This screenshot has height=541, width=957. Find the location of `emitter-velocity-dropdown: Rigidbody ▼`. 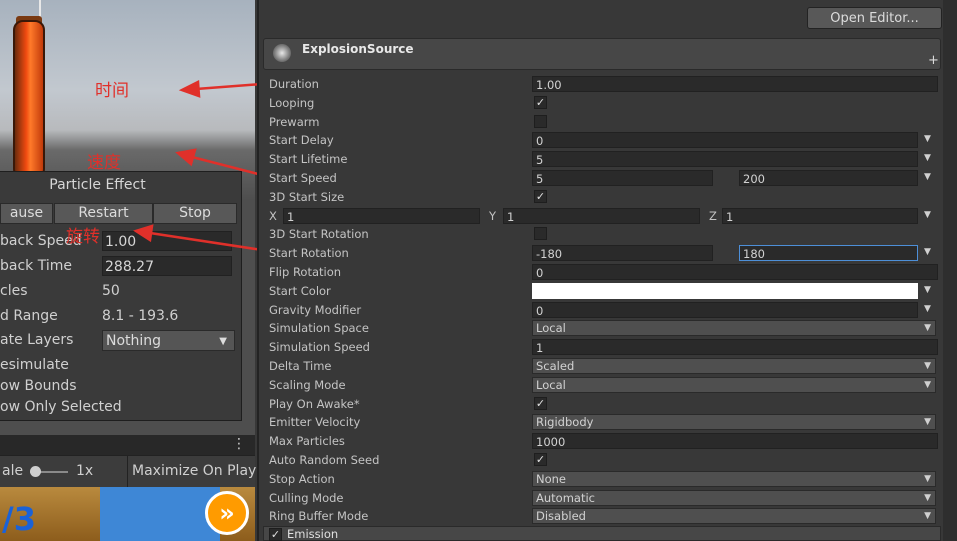

emitter-velocity-dropdown: Rigidbody ▼ is located at coordinates (734, 422).